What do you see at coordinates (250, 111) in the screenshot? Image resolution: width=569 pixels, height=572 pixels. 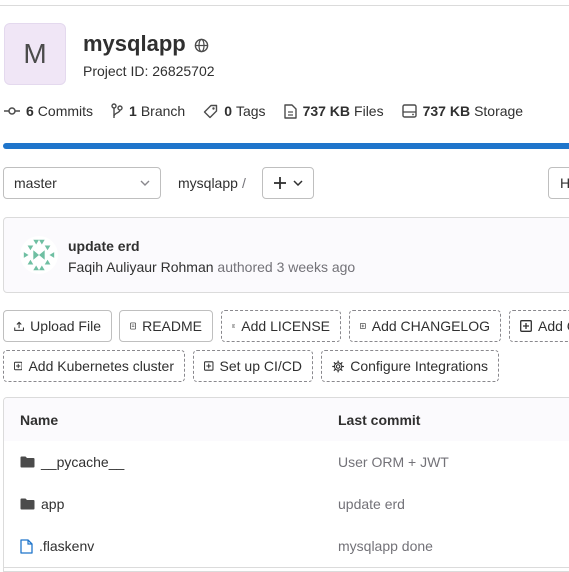 I see `tags-label: Tags` at bounding box center [250, 111].